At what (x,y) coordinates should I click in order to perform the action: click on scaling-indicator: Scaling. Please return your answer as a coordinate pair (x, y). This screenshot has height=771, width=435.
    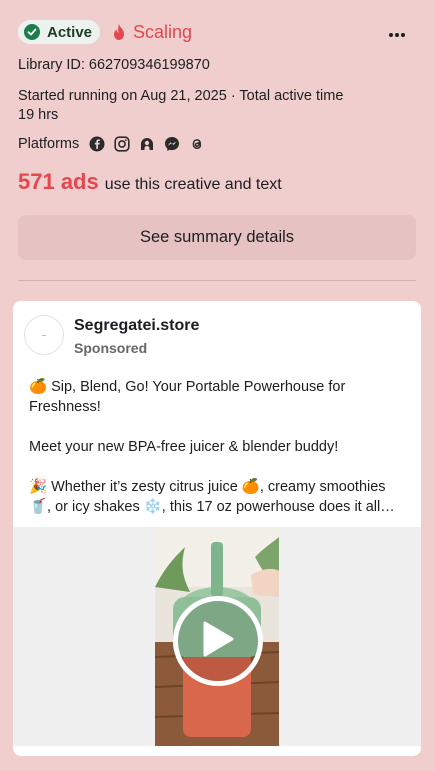
    Looking at the image, I should click on (151, 32).